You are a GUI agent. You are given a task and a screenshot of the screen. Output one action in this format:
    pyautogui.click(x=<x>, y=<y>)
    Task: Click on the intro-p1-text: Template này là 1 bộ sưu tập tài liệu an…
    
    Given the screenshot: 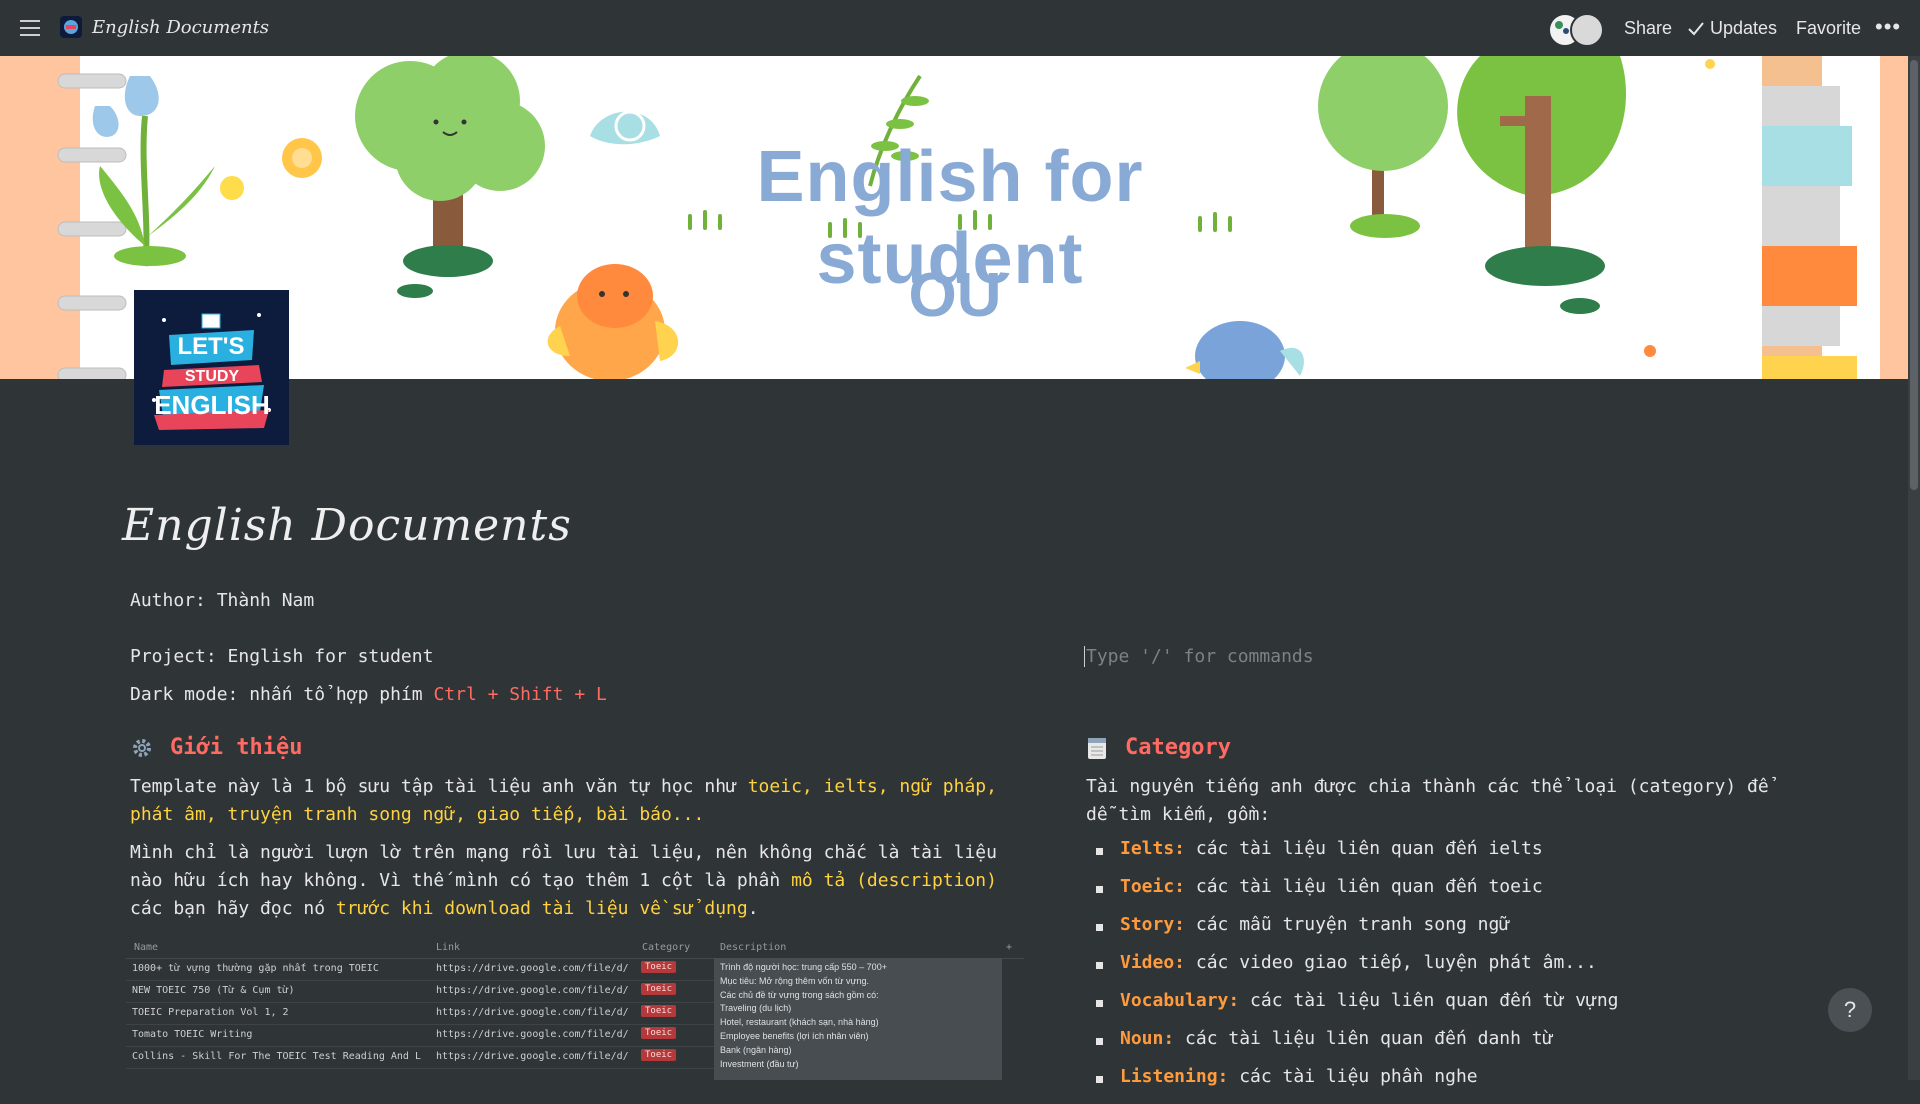 What is the action you would take?
    pyautogui.click(x=439, y=786)
    